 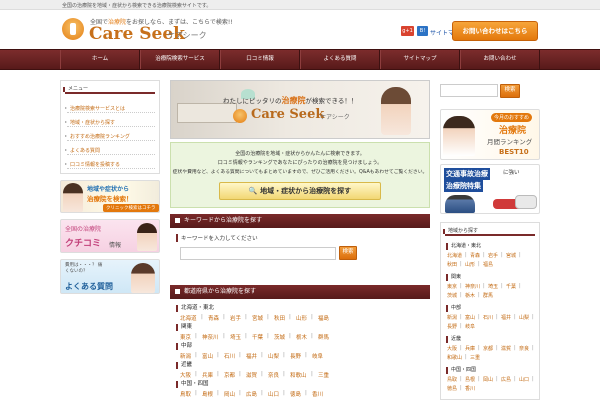 I want to click on nav-item-contact: お問い合わせ, so click(x=500, y=59).